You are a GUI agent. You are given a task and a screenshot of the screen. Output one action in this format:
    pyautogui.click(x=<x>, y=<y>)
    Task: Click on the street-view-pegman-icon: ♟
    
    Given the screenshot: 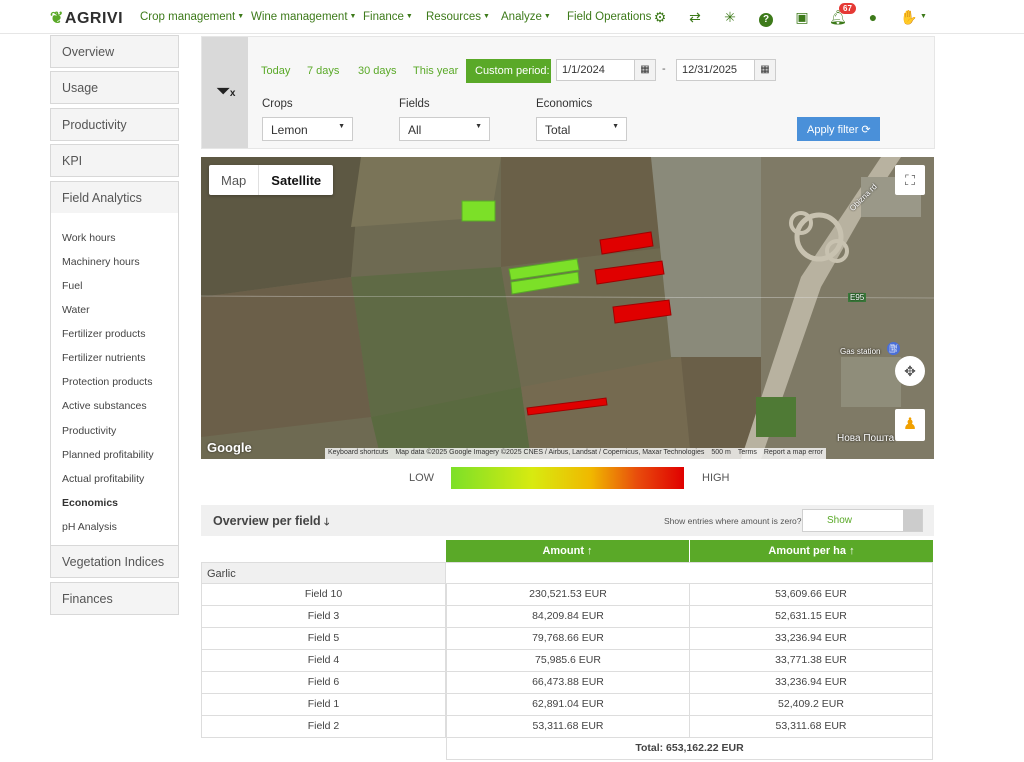 What is the action you would take?
    pyautogui.click(x=910, y=425)
    